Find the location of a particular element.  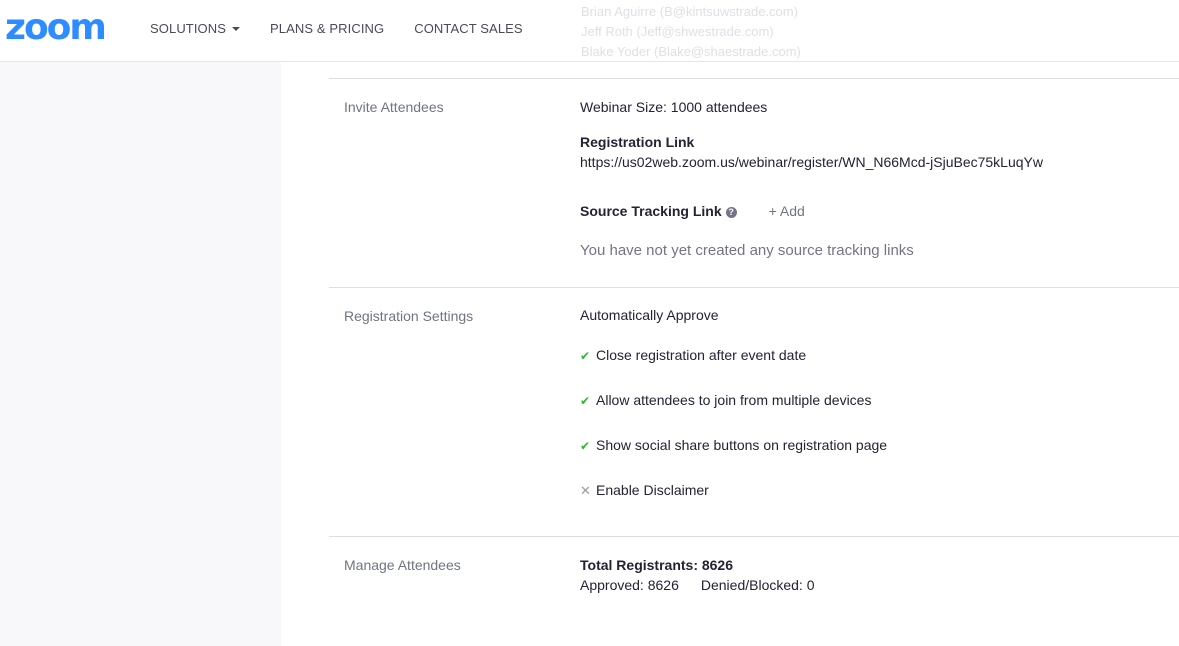

main-nav: SOLUTIONS PLANS & PRICING CONTACT SALES is located at coordinates (351, 29).